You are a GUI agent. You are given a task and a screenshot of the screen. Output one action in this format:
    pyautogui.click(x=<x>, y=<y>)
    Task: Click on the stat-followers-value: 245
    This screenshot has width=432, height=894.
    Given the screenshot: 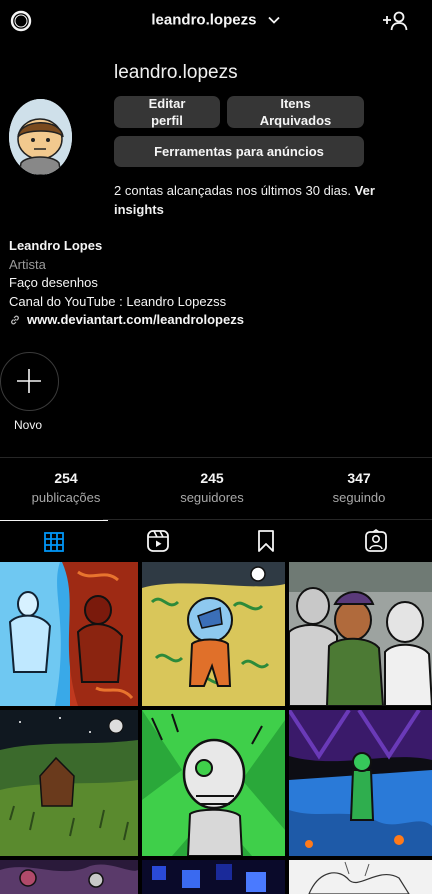 What is the action you would take?
    pyautogui.click(x=212, y=478)
    